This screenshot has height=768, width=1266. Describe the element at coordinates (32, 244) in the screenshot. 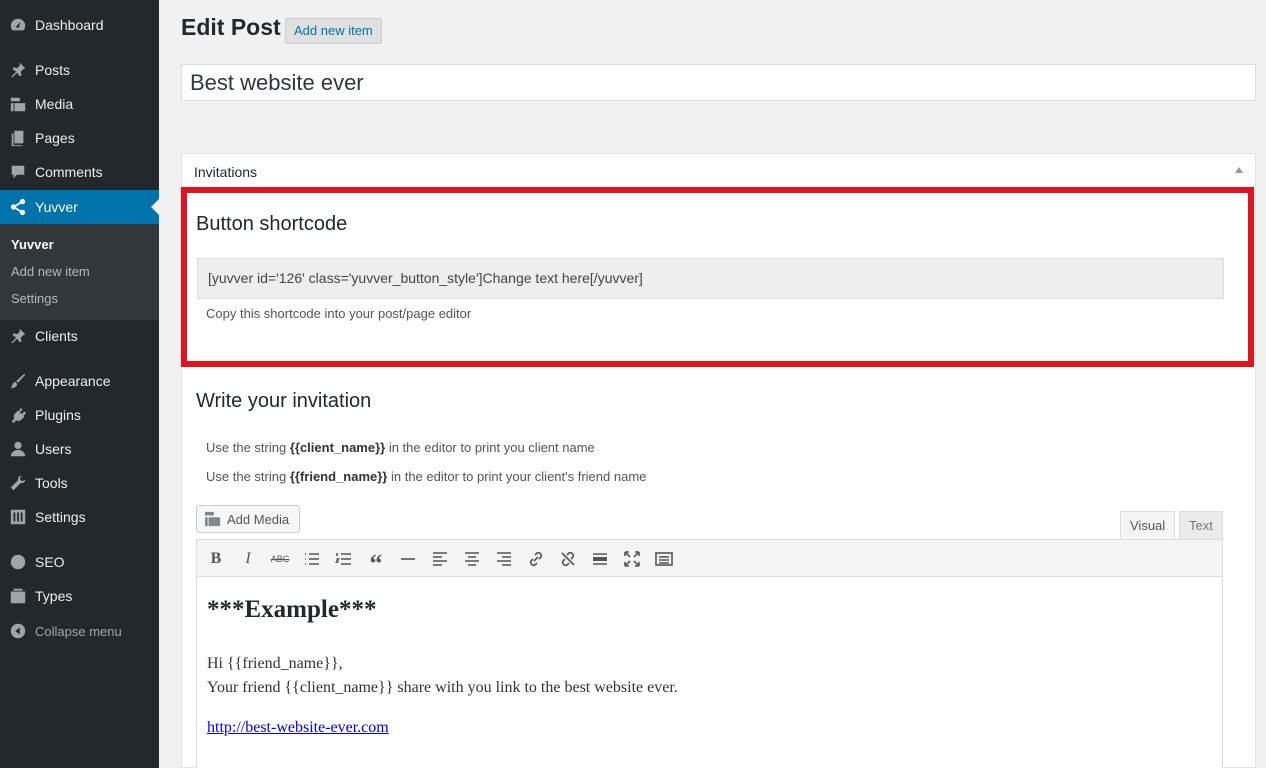

I see `submenu-item-yuvver: Yuvver` at that location.